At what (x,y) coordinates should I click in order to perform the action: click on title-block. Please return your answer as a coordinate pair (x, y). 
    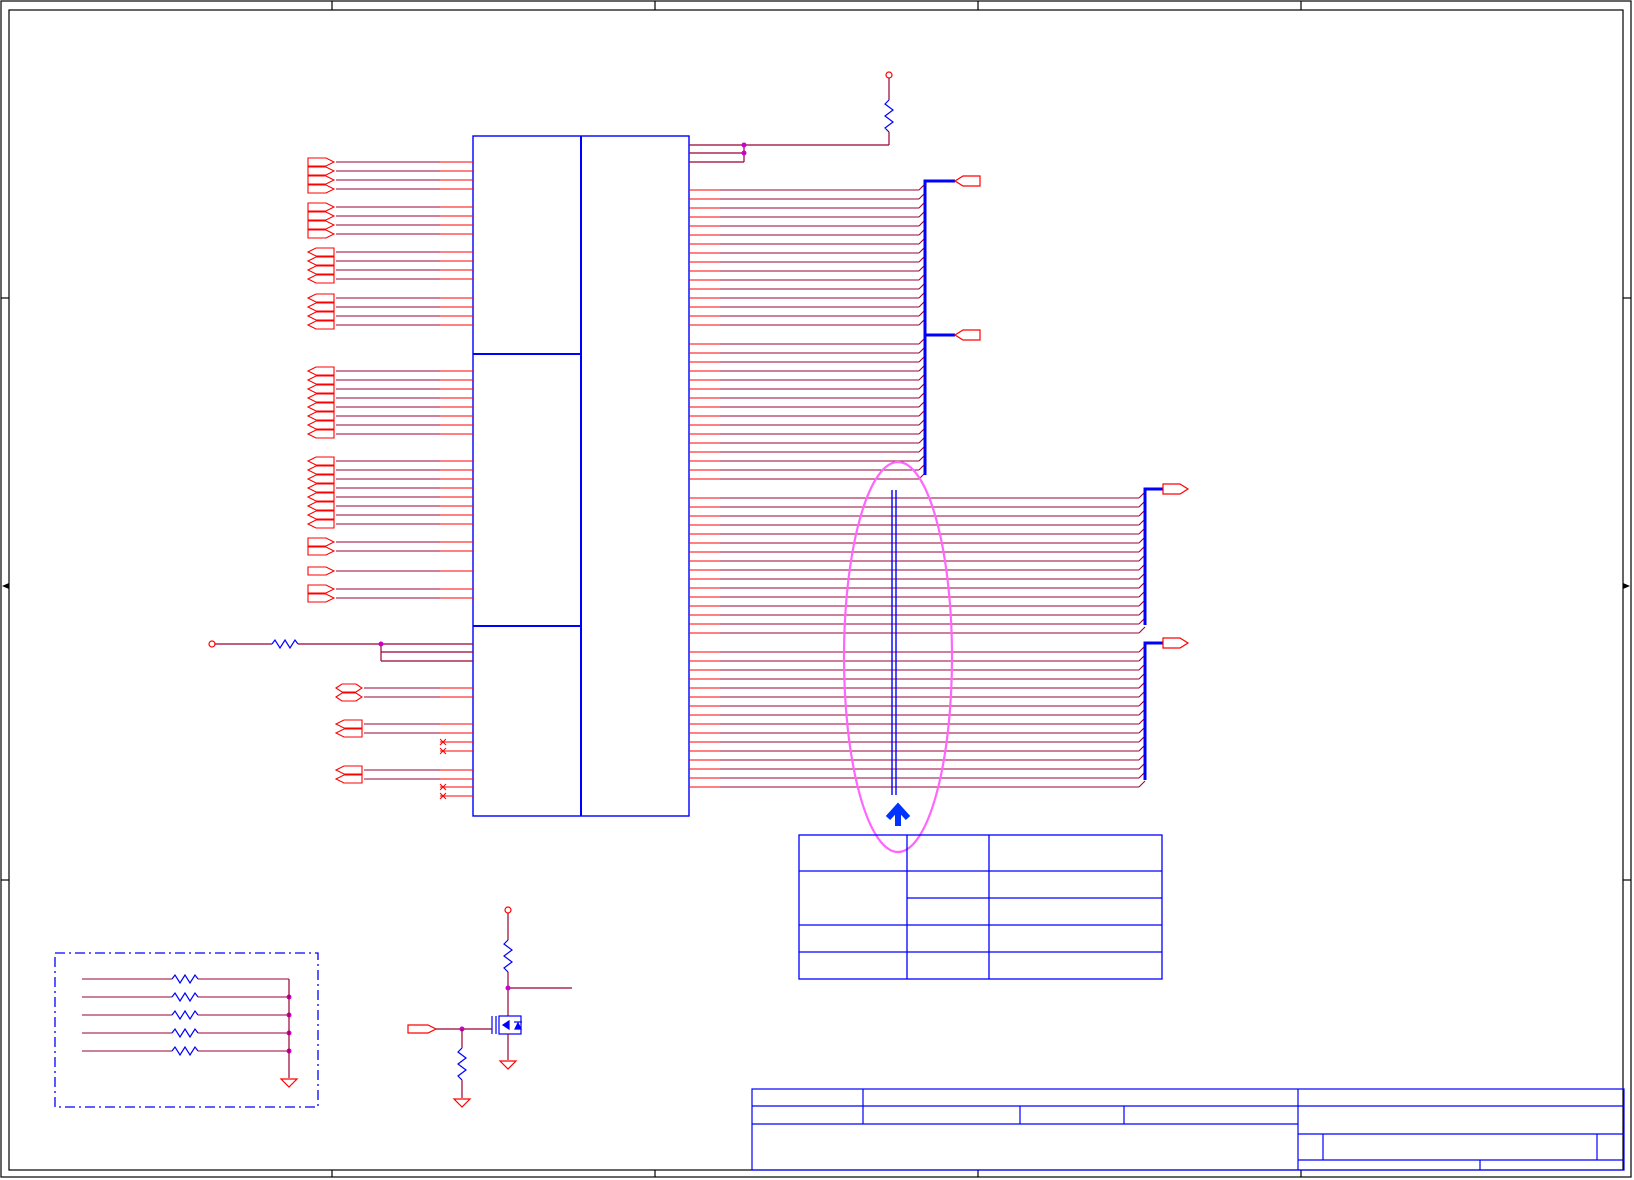
    Looking at the image, I should click on (1188, 1129).